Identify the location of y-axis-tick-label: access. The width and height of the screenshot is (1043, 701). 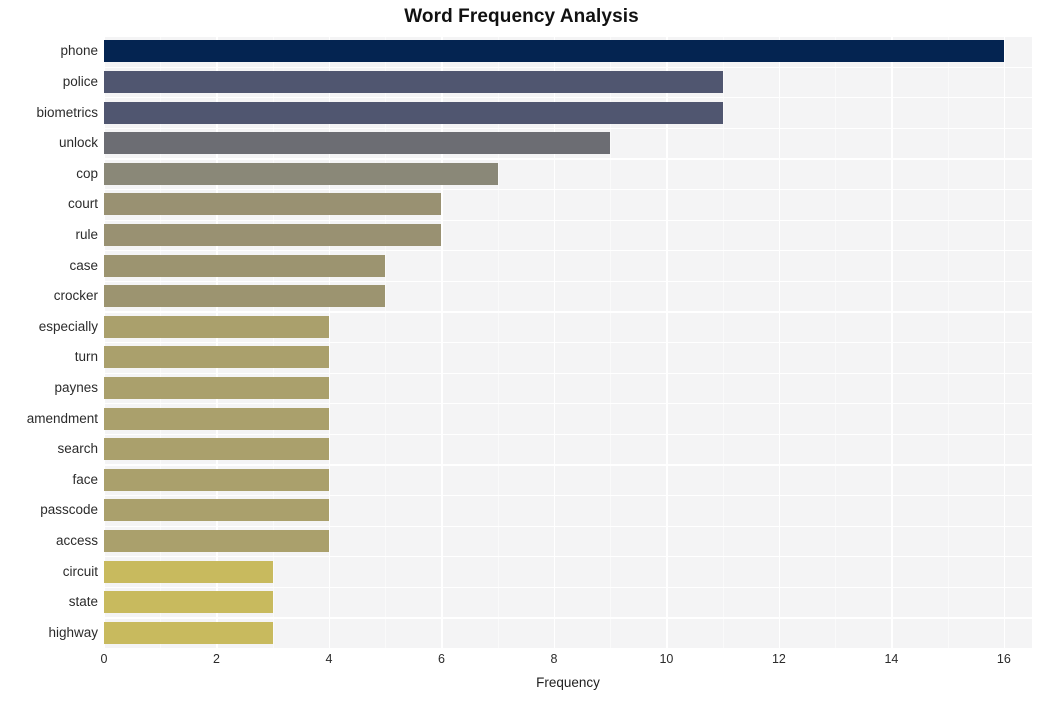
(76, 540).